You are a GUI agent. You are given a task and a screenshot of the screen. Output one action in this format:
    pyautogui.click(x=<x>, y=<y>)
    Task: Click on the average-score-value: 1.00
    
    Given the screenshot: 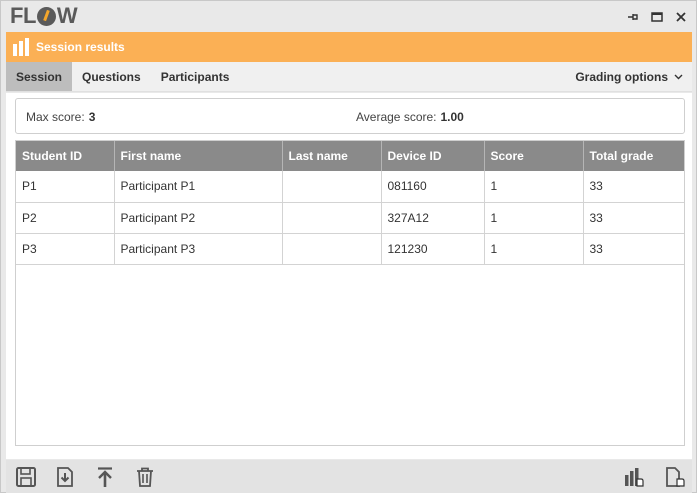 What is the action you would take?
    pyautogui.click(x=452, y=117)
    